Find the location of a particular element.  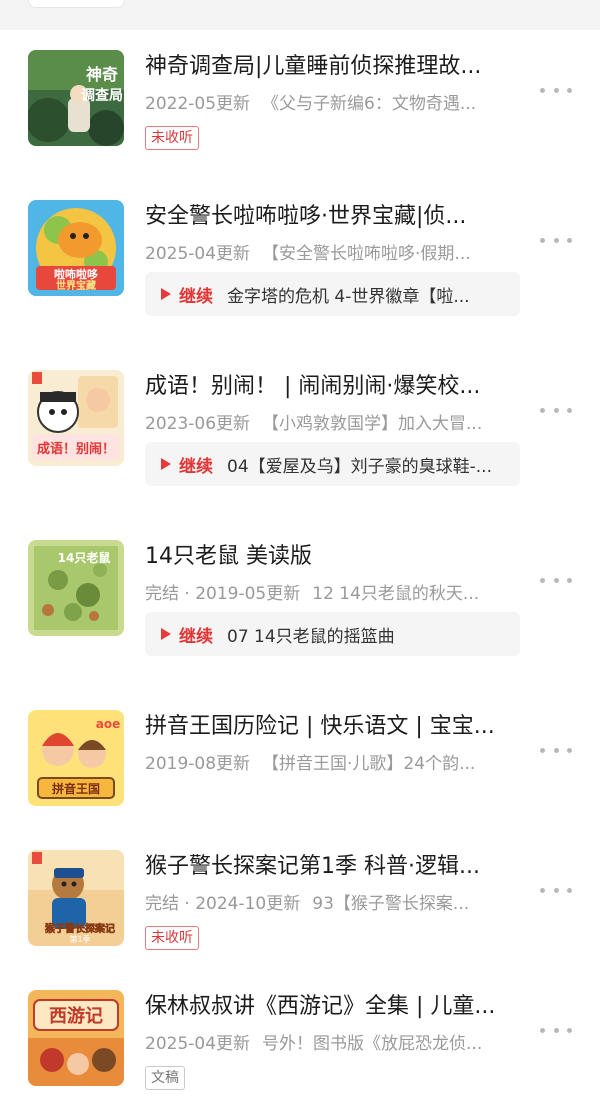

svg-text: 第1季 is located at coordinates (79, 939).